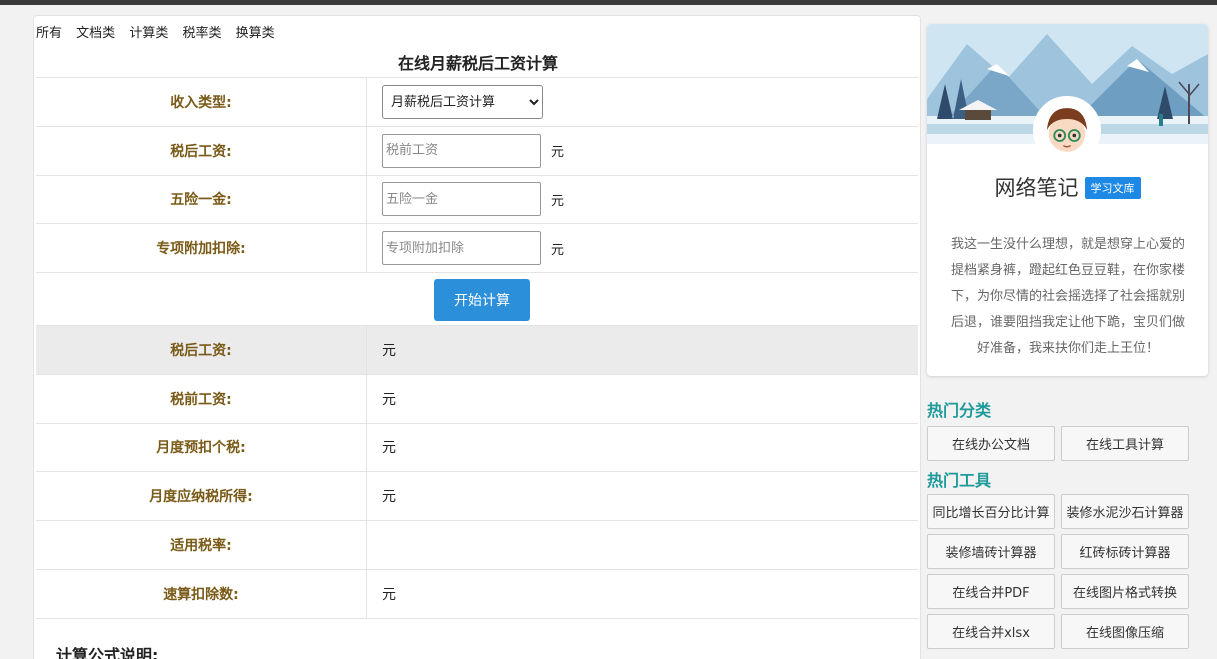  Describe the element at coordinates (255, 33) in the screenshot. I see `category-convert: 换算类` at that location.